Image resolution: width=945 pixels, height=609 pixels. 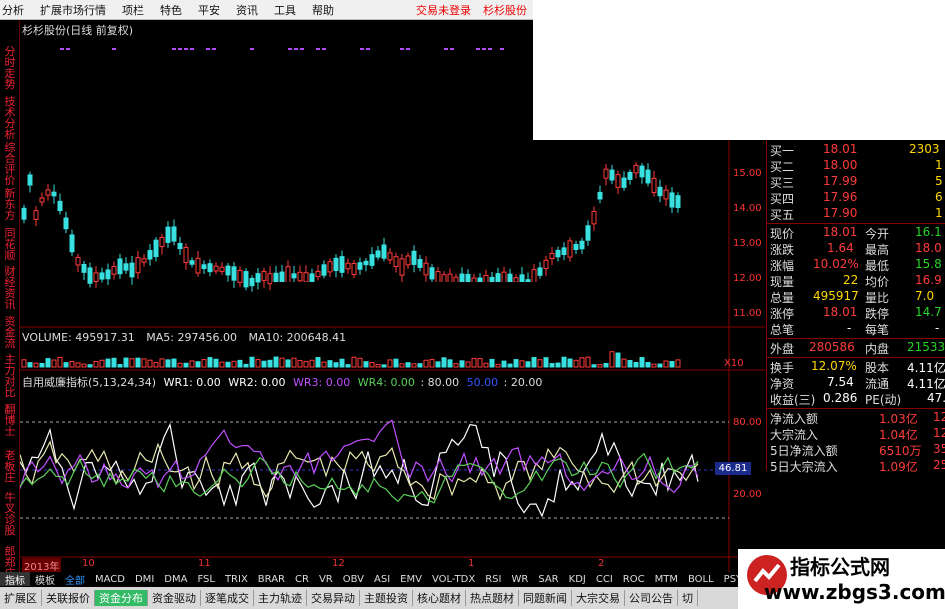 What do you see at coordinates (10, 514) in the screenshot?
I see `tab-stock-diagnosis: 牛叉诊股` at bounding box center [10, 514].